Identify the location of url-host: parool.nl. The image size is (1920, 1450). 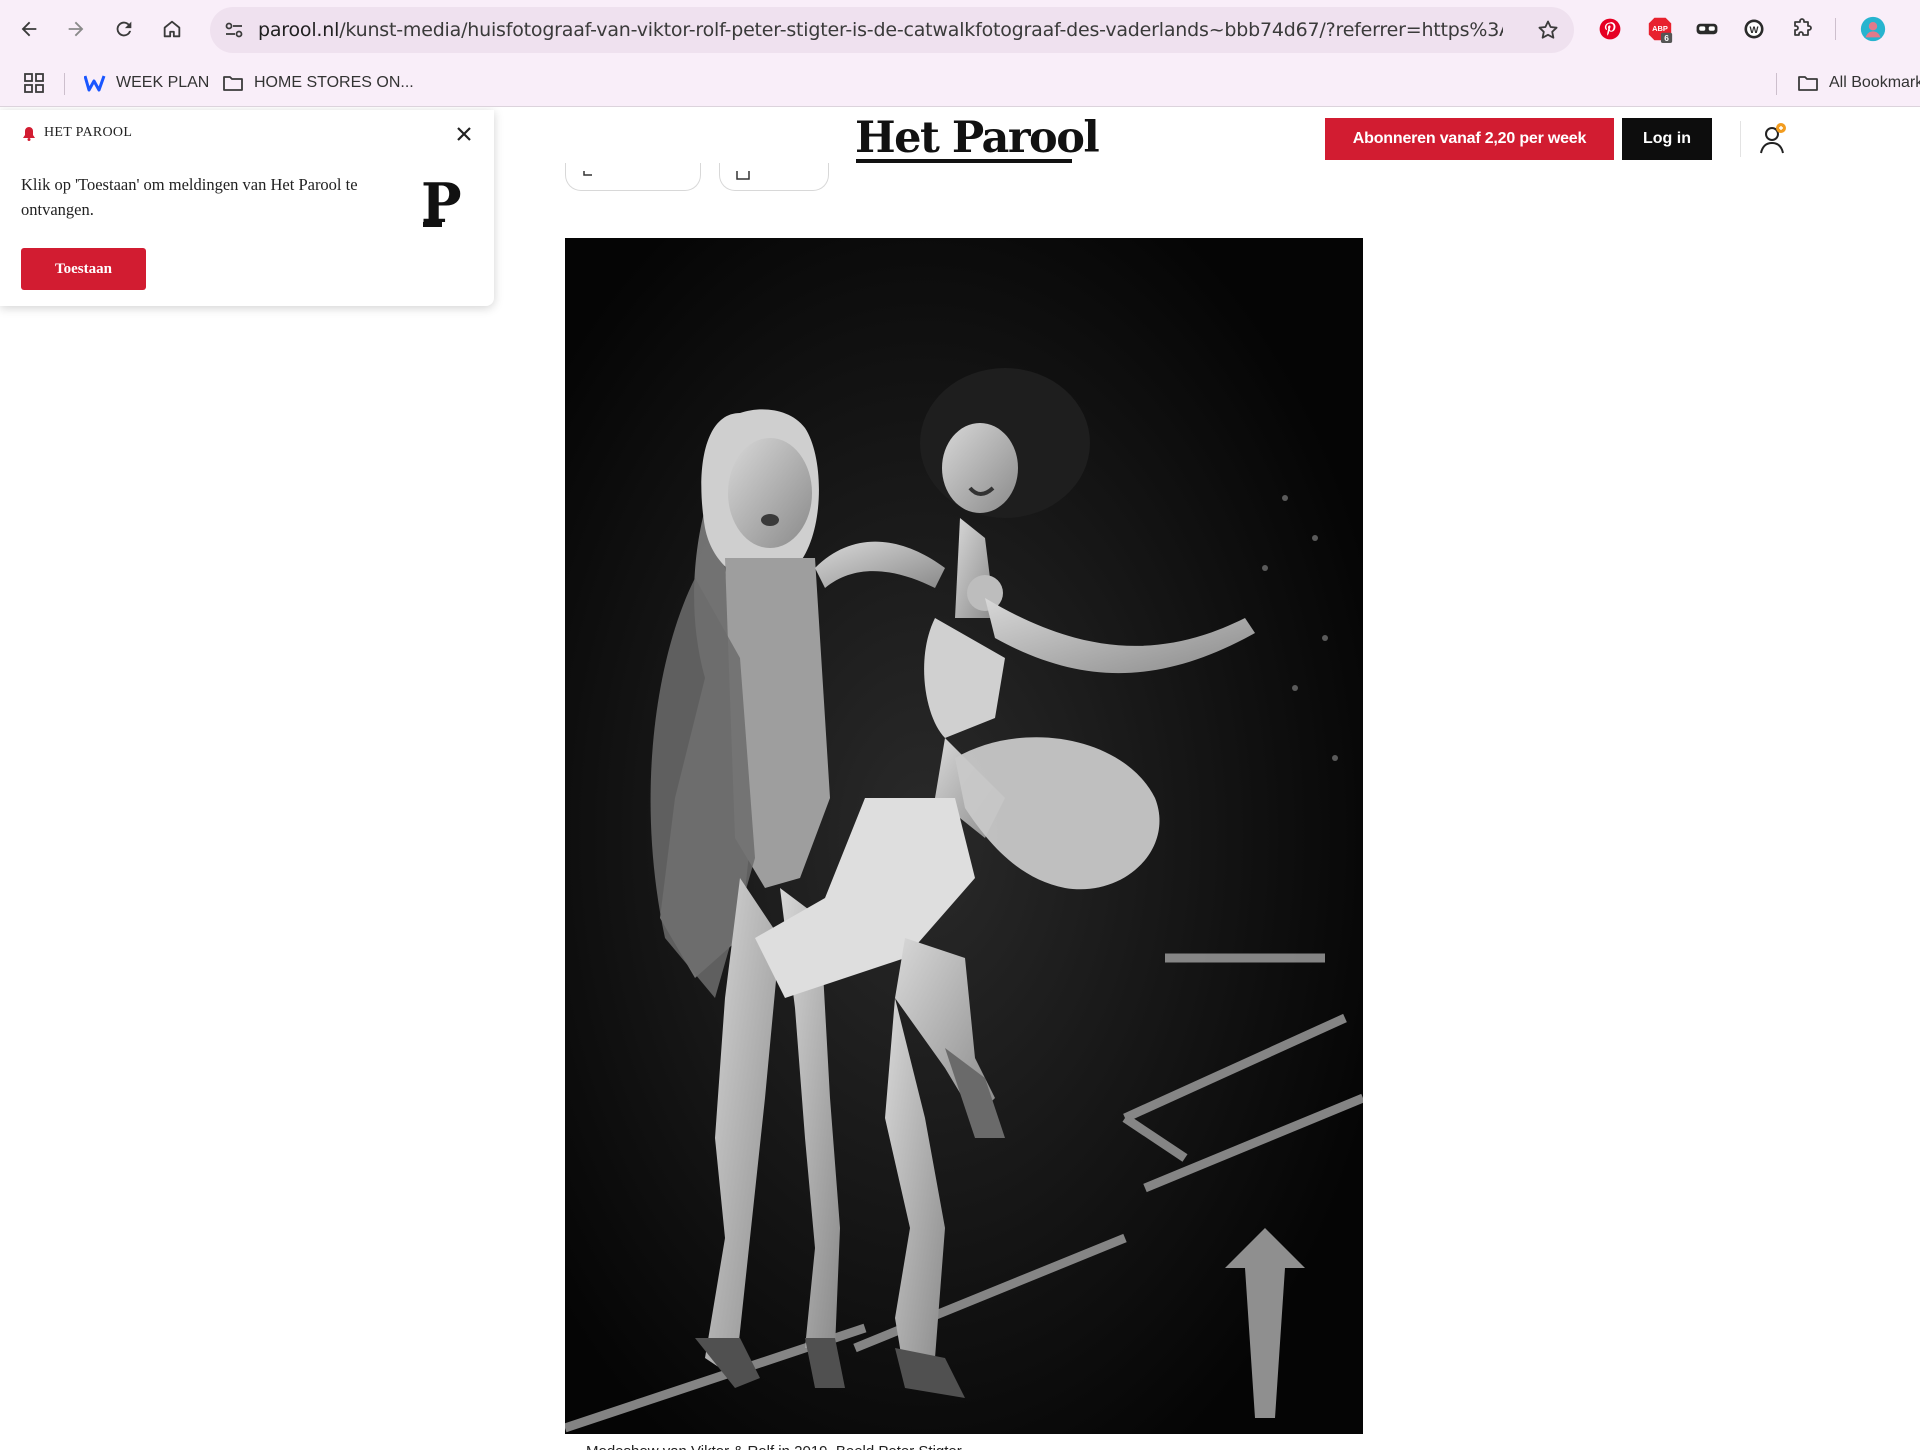
(299, 30).